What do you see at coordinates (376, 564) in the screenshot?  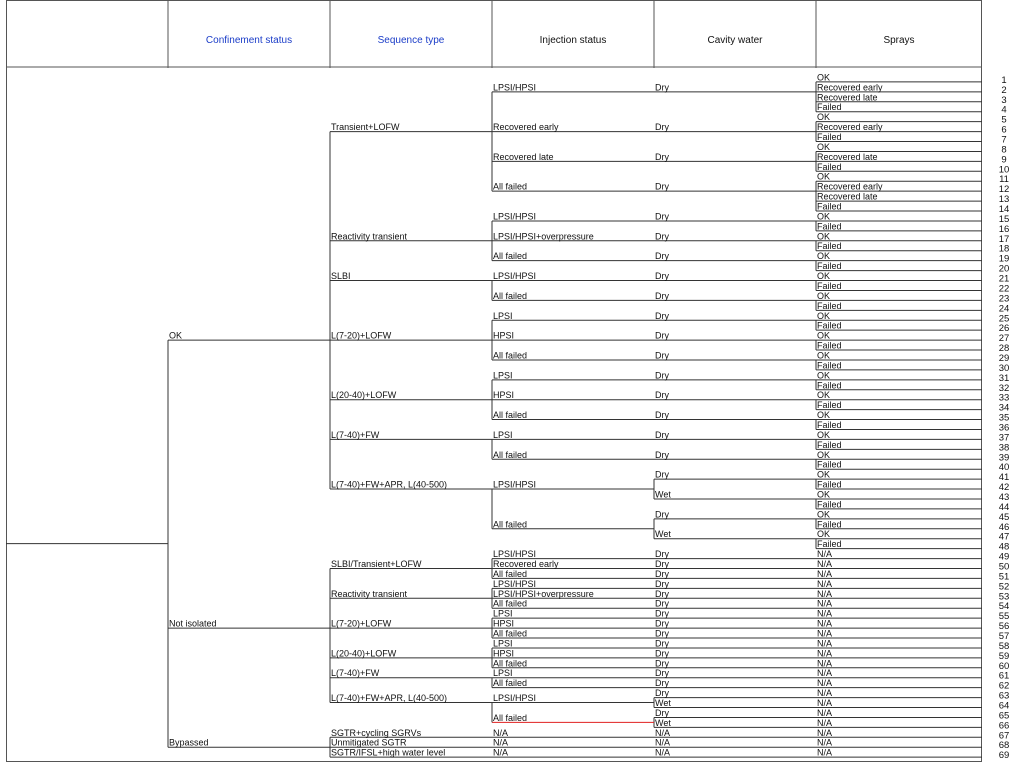 I see `sequence-label: SLBI/Transient+LOFW` at bounding box center [376, 564].